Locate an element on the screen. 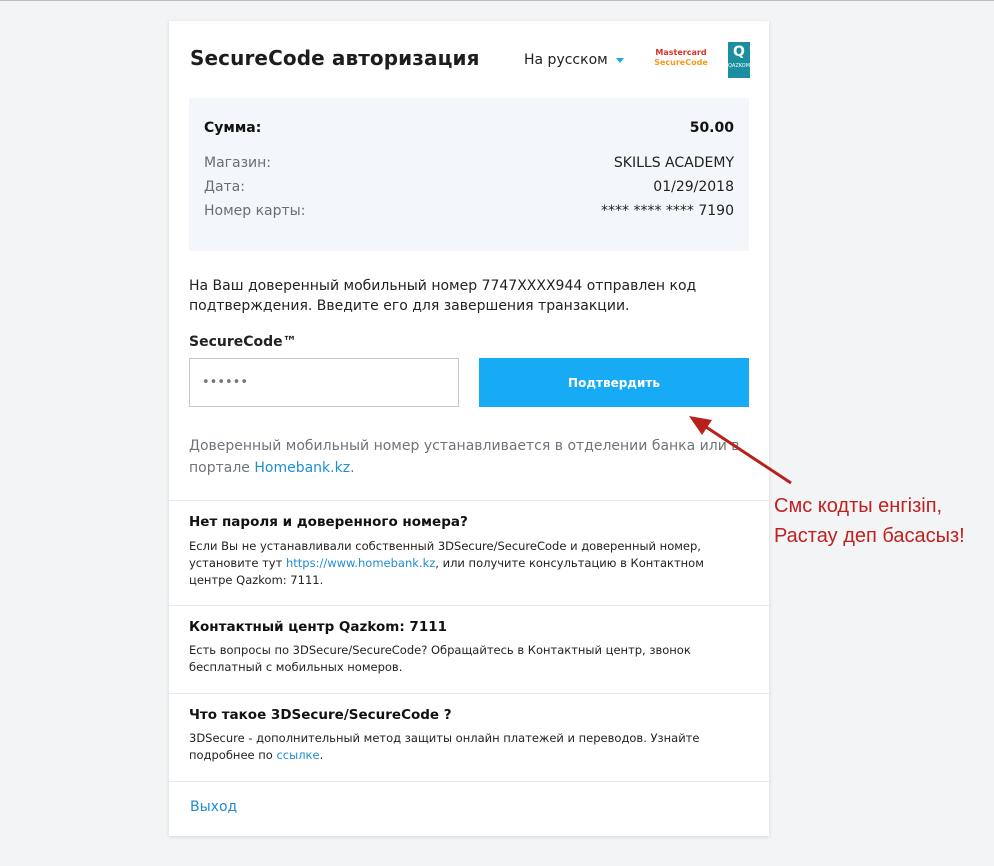 The image size is (994, 866). annotation-line-2: Растау деп басасыз! is located at coordinates (869, 536).